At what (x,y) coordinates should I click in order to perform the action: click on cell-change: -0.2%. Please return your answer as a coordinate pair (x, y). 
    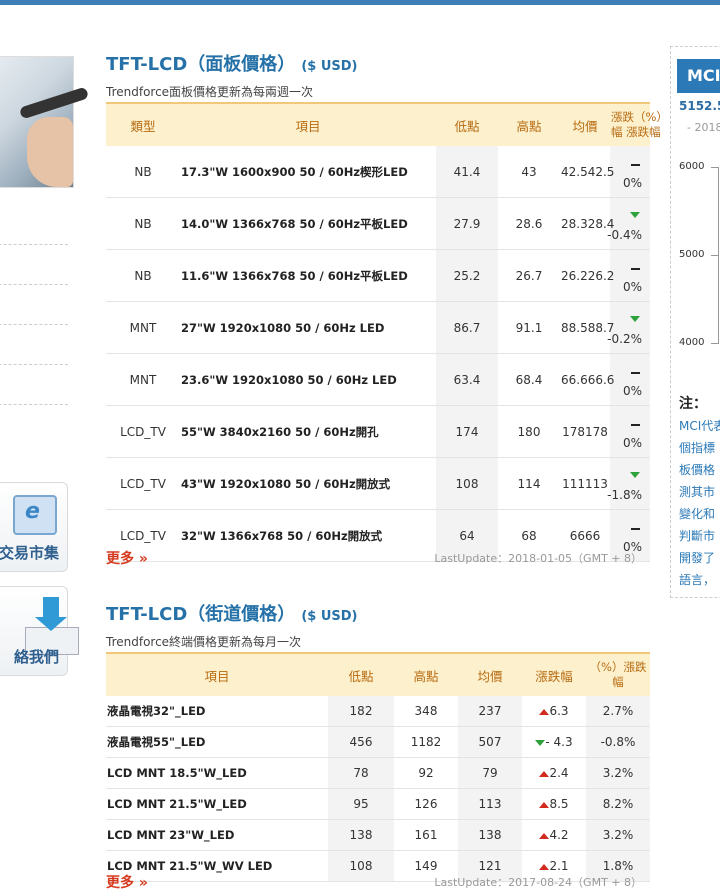
    Looking at the image, I should click on (628, 327).